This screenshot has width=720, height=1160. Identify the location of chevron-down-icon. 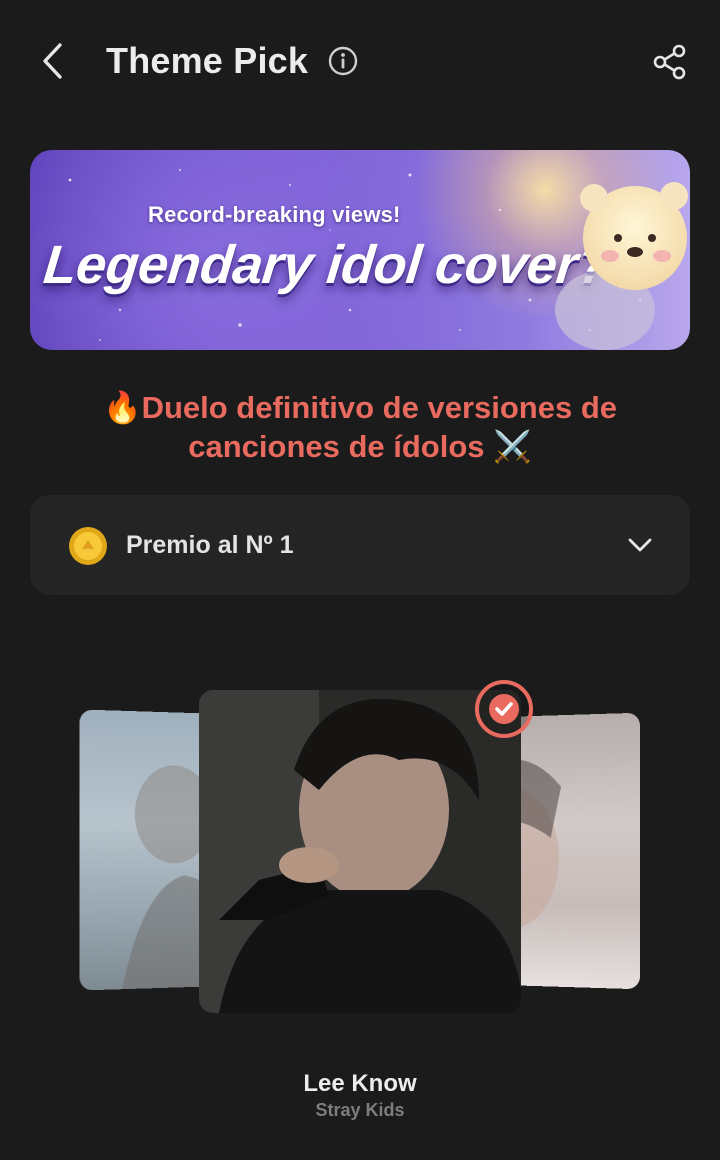
(640, 545).